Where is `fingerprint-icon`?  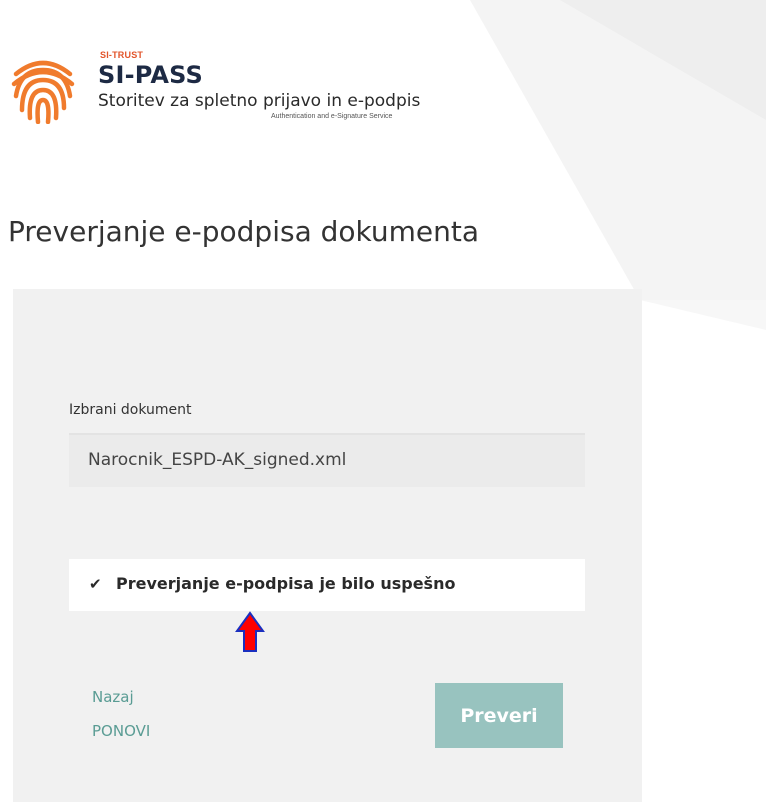
fingerprint-icon is located at coordinates (43, 92).